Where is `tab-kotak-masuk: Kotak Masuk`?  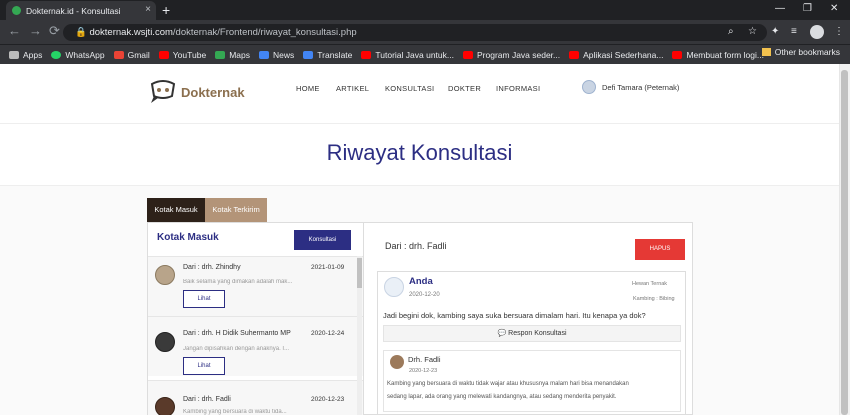
tab-kotak-masuk: Kotak Masuk is located at coordinates (176, 210).